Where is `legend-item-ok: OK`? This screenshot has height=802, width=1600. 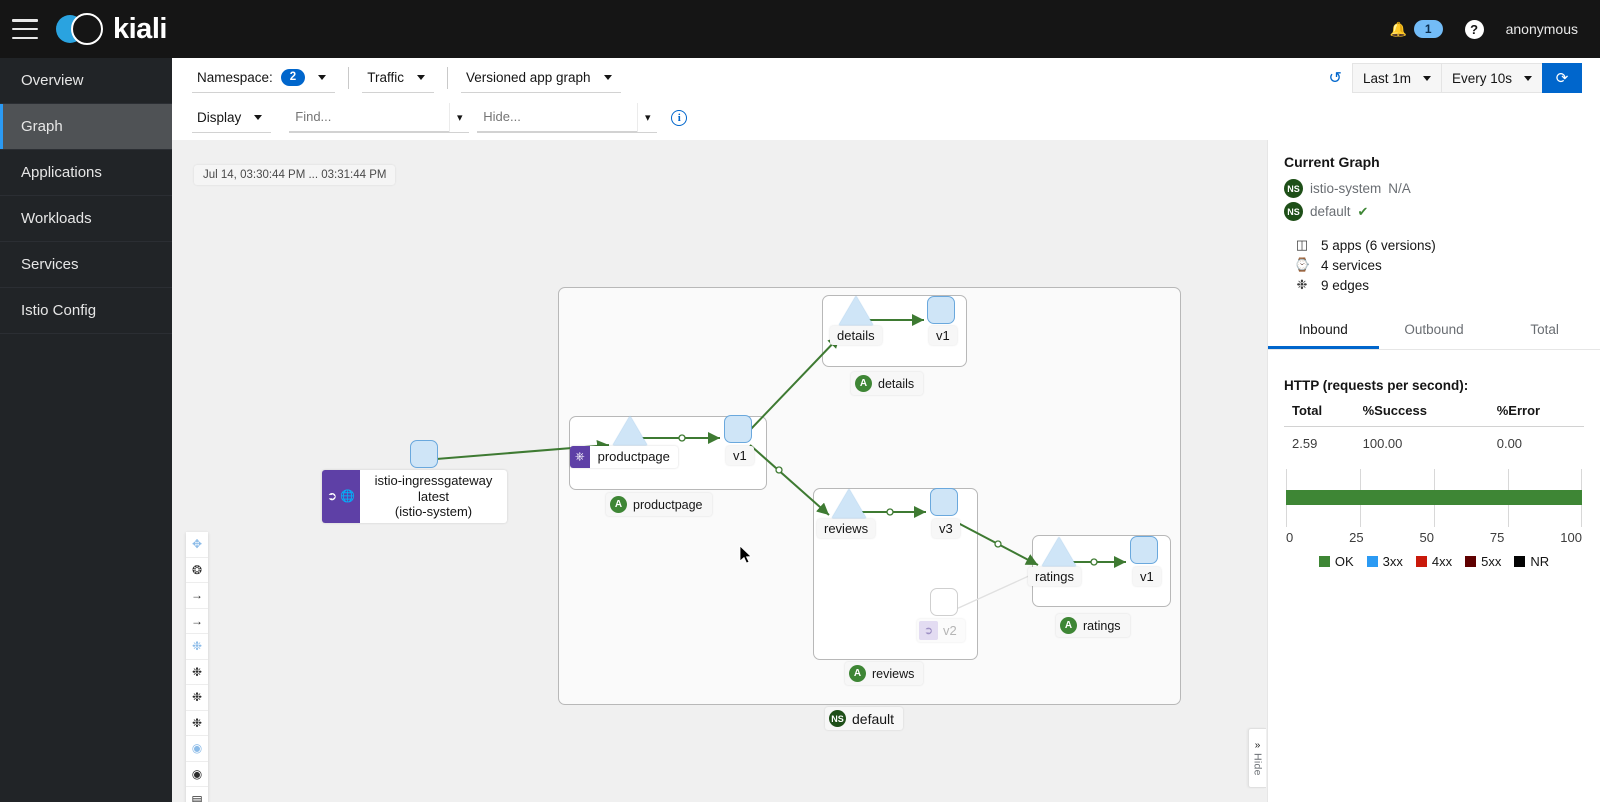
legend-item-ok: OK is located at coordinates (1336, 561).